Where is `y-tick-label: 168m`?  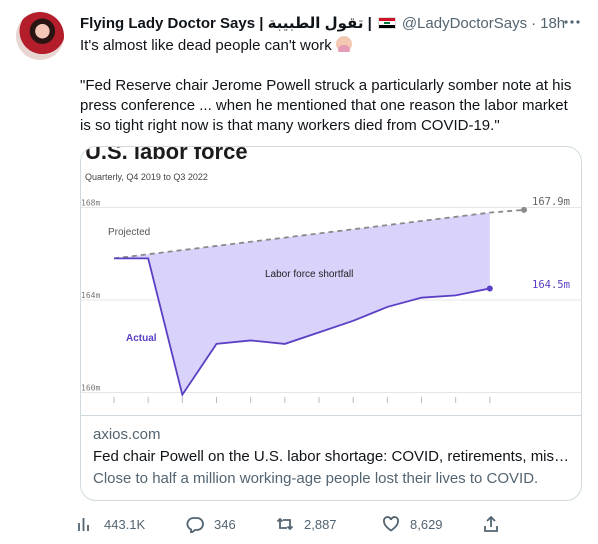
y-tick-label: 168m is located at coordinates (90, 203).